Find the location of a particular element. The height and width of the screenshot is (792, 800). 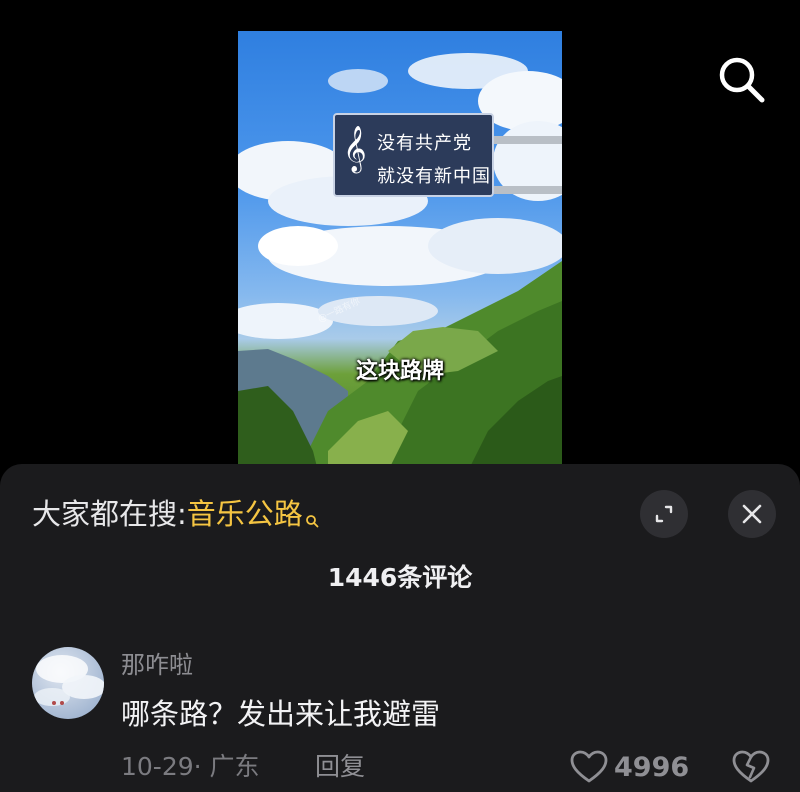

trending-search: 大家都在搜:音乐公路 is located at coordinates (175, 514).